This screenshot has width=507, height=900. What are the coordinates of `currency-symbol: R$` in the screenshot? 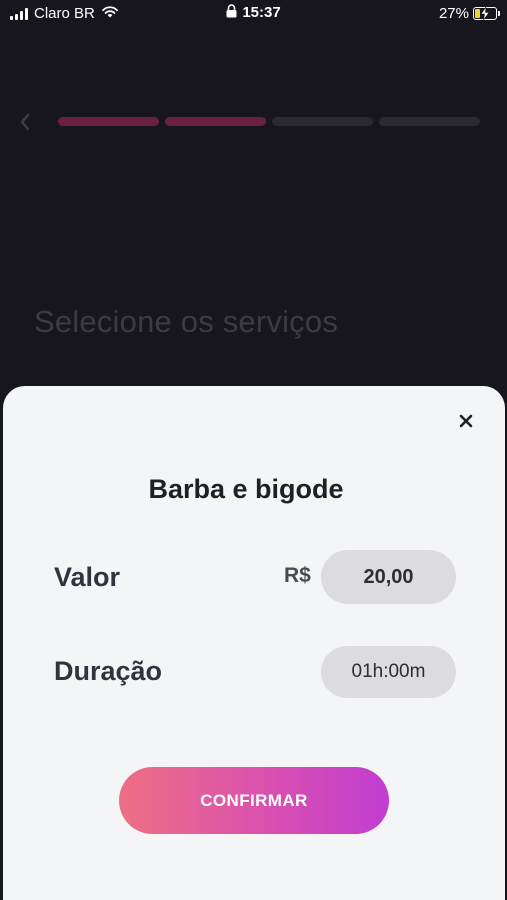 It's located at (297, 575).